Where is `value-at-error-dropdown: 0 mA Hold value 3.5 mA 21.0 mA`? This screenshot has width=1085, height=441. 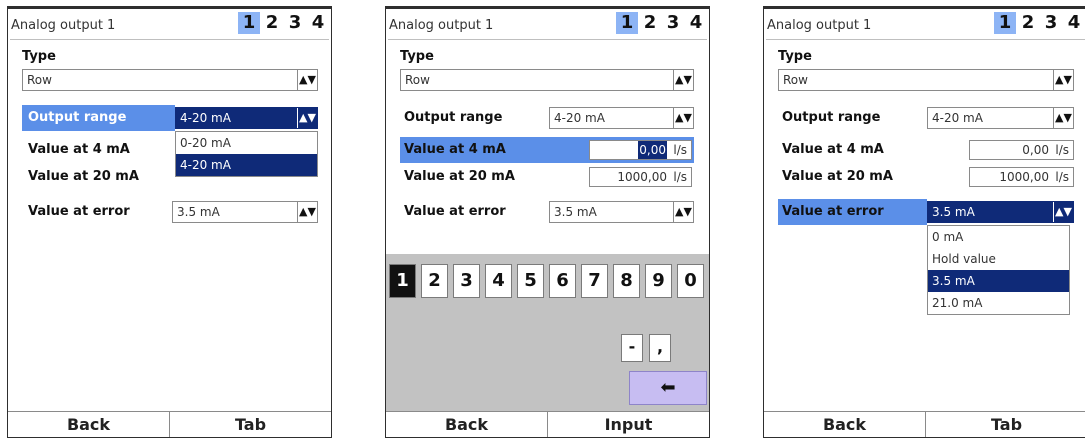
value-at-error-dropdown: 0 mA Hold value 3.5 mA 21.0 mA is located at coordinates (998, 270).